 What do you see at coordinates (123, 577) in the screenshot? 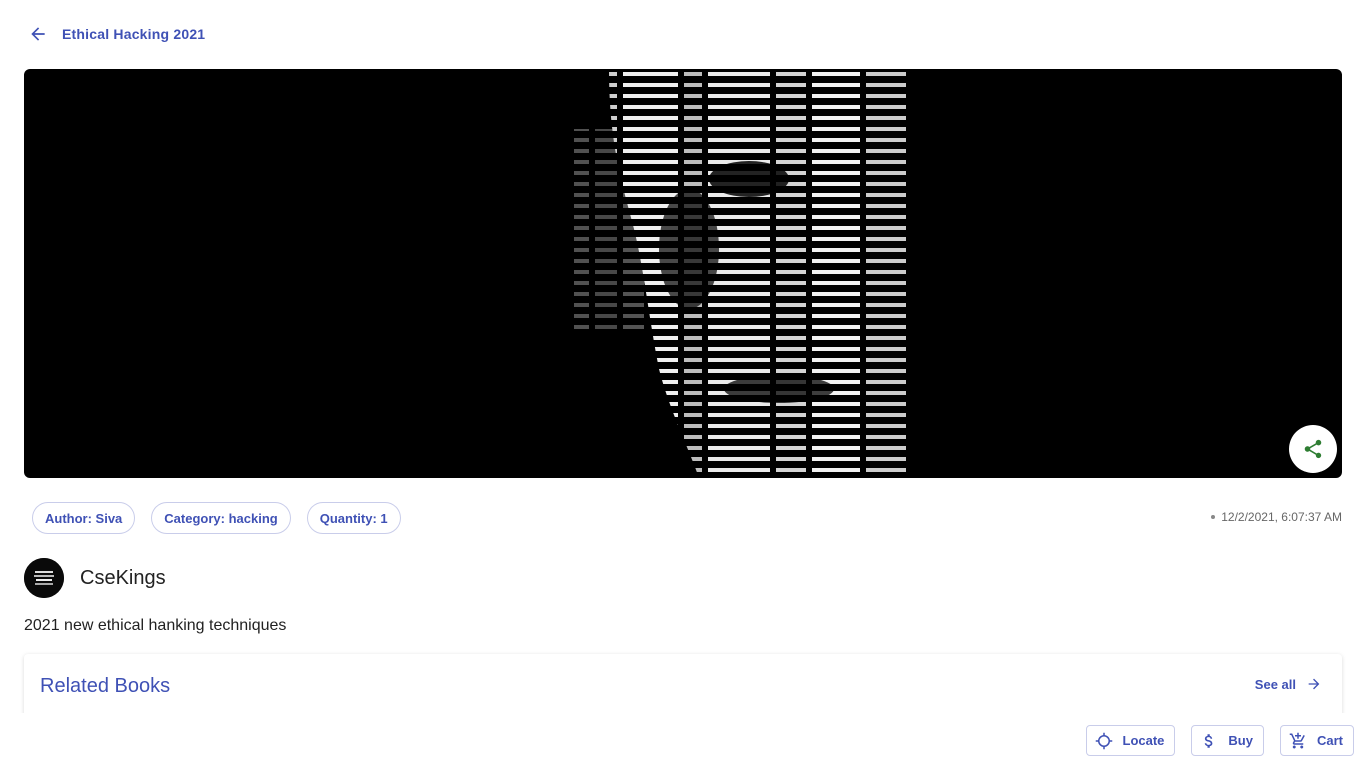
I see `owner-name: CseKings` at bounding box center [123, 577].